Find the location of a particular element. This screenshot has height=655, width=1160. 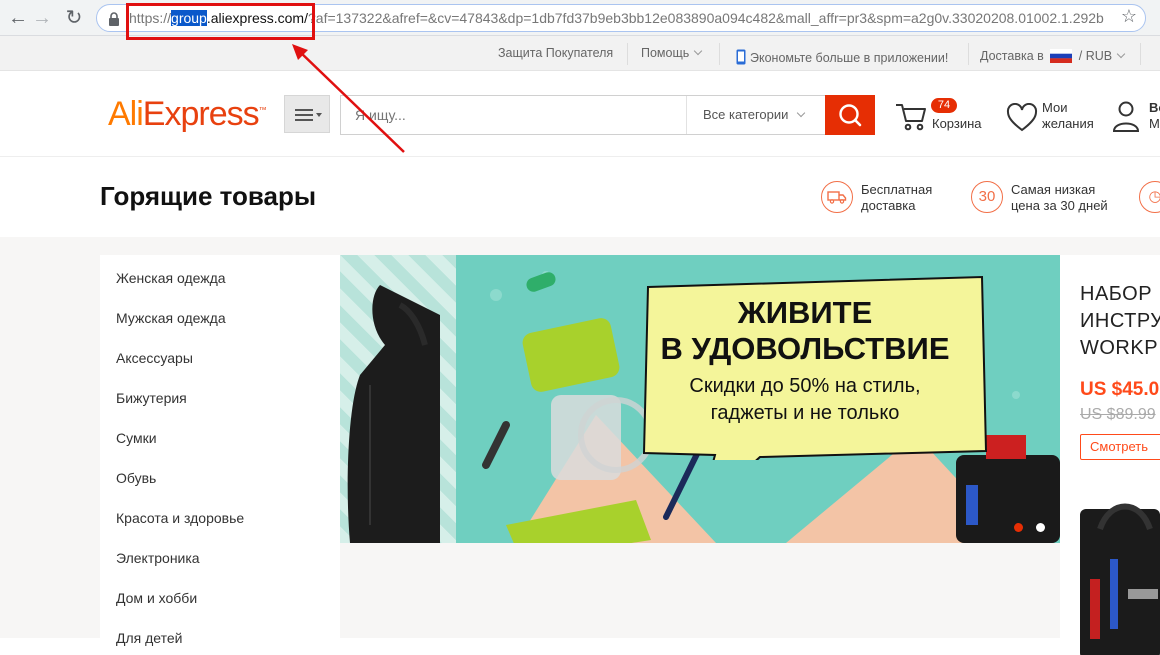

reload-button: ↻ is located at coordinates (74, 18).